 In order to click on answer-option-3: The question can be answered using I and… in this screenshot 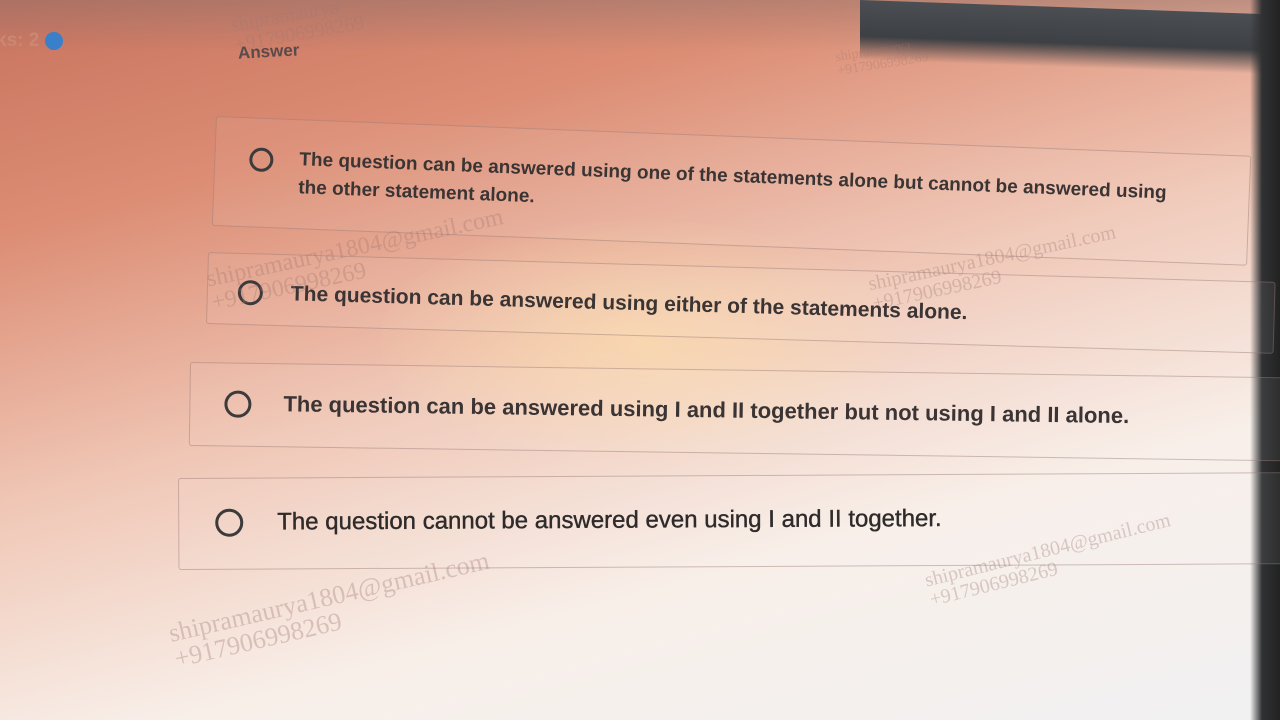, I will do `click(734, 412)`.